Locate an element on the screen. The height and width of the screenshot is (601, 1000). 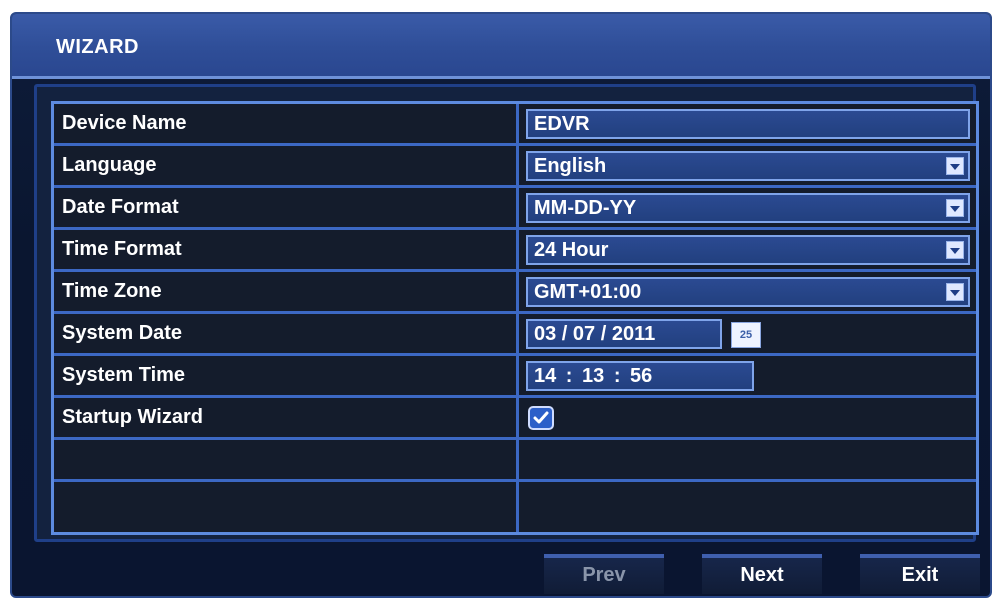
time-zone-value: GMT+01:00 is located at coordinates (588, 292).